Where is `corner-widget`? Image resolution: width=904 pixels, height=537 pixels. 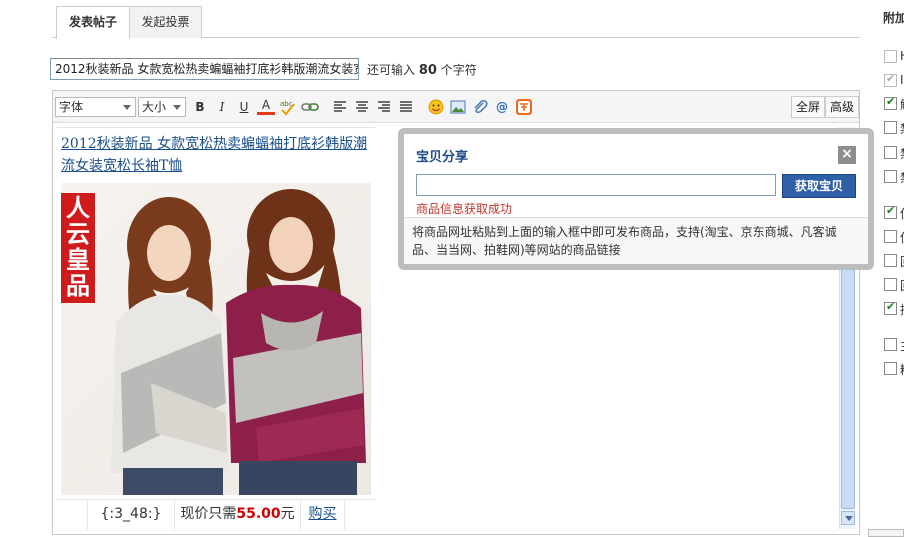 corner-widget is located at coordinates (886, 533).